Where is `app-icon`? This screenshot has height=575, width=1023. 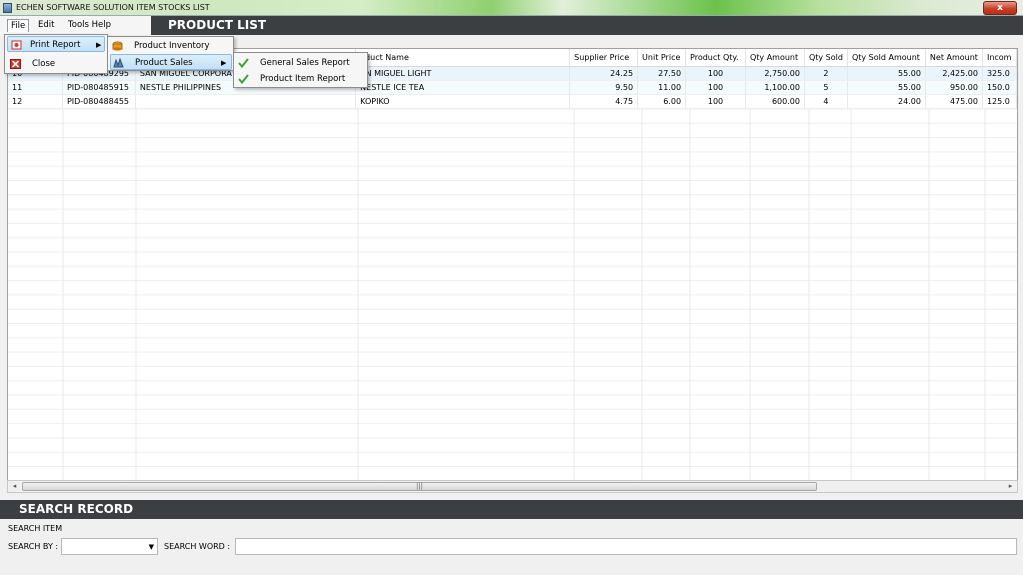
app-icon is located at coordinates (7, 8).